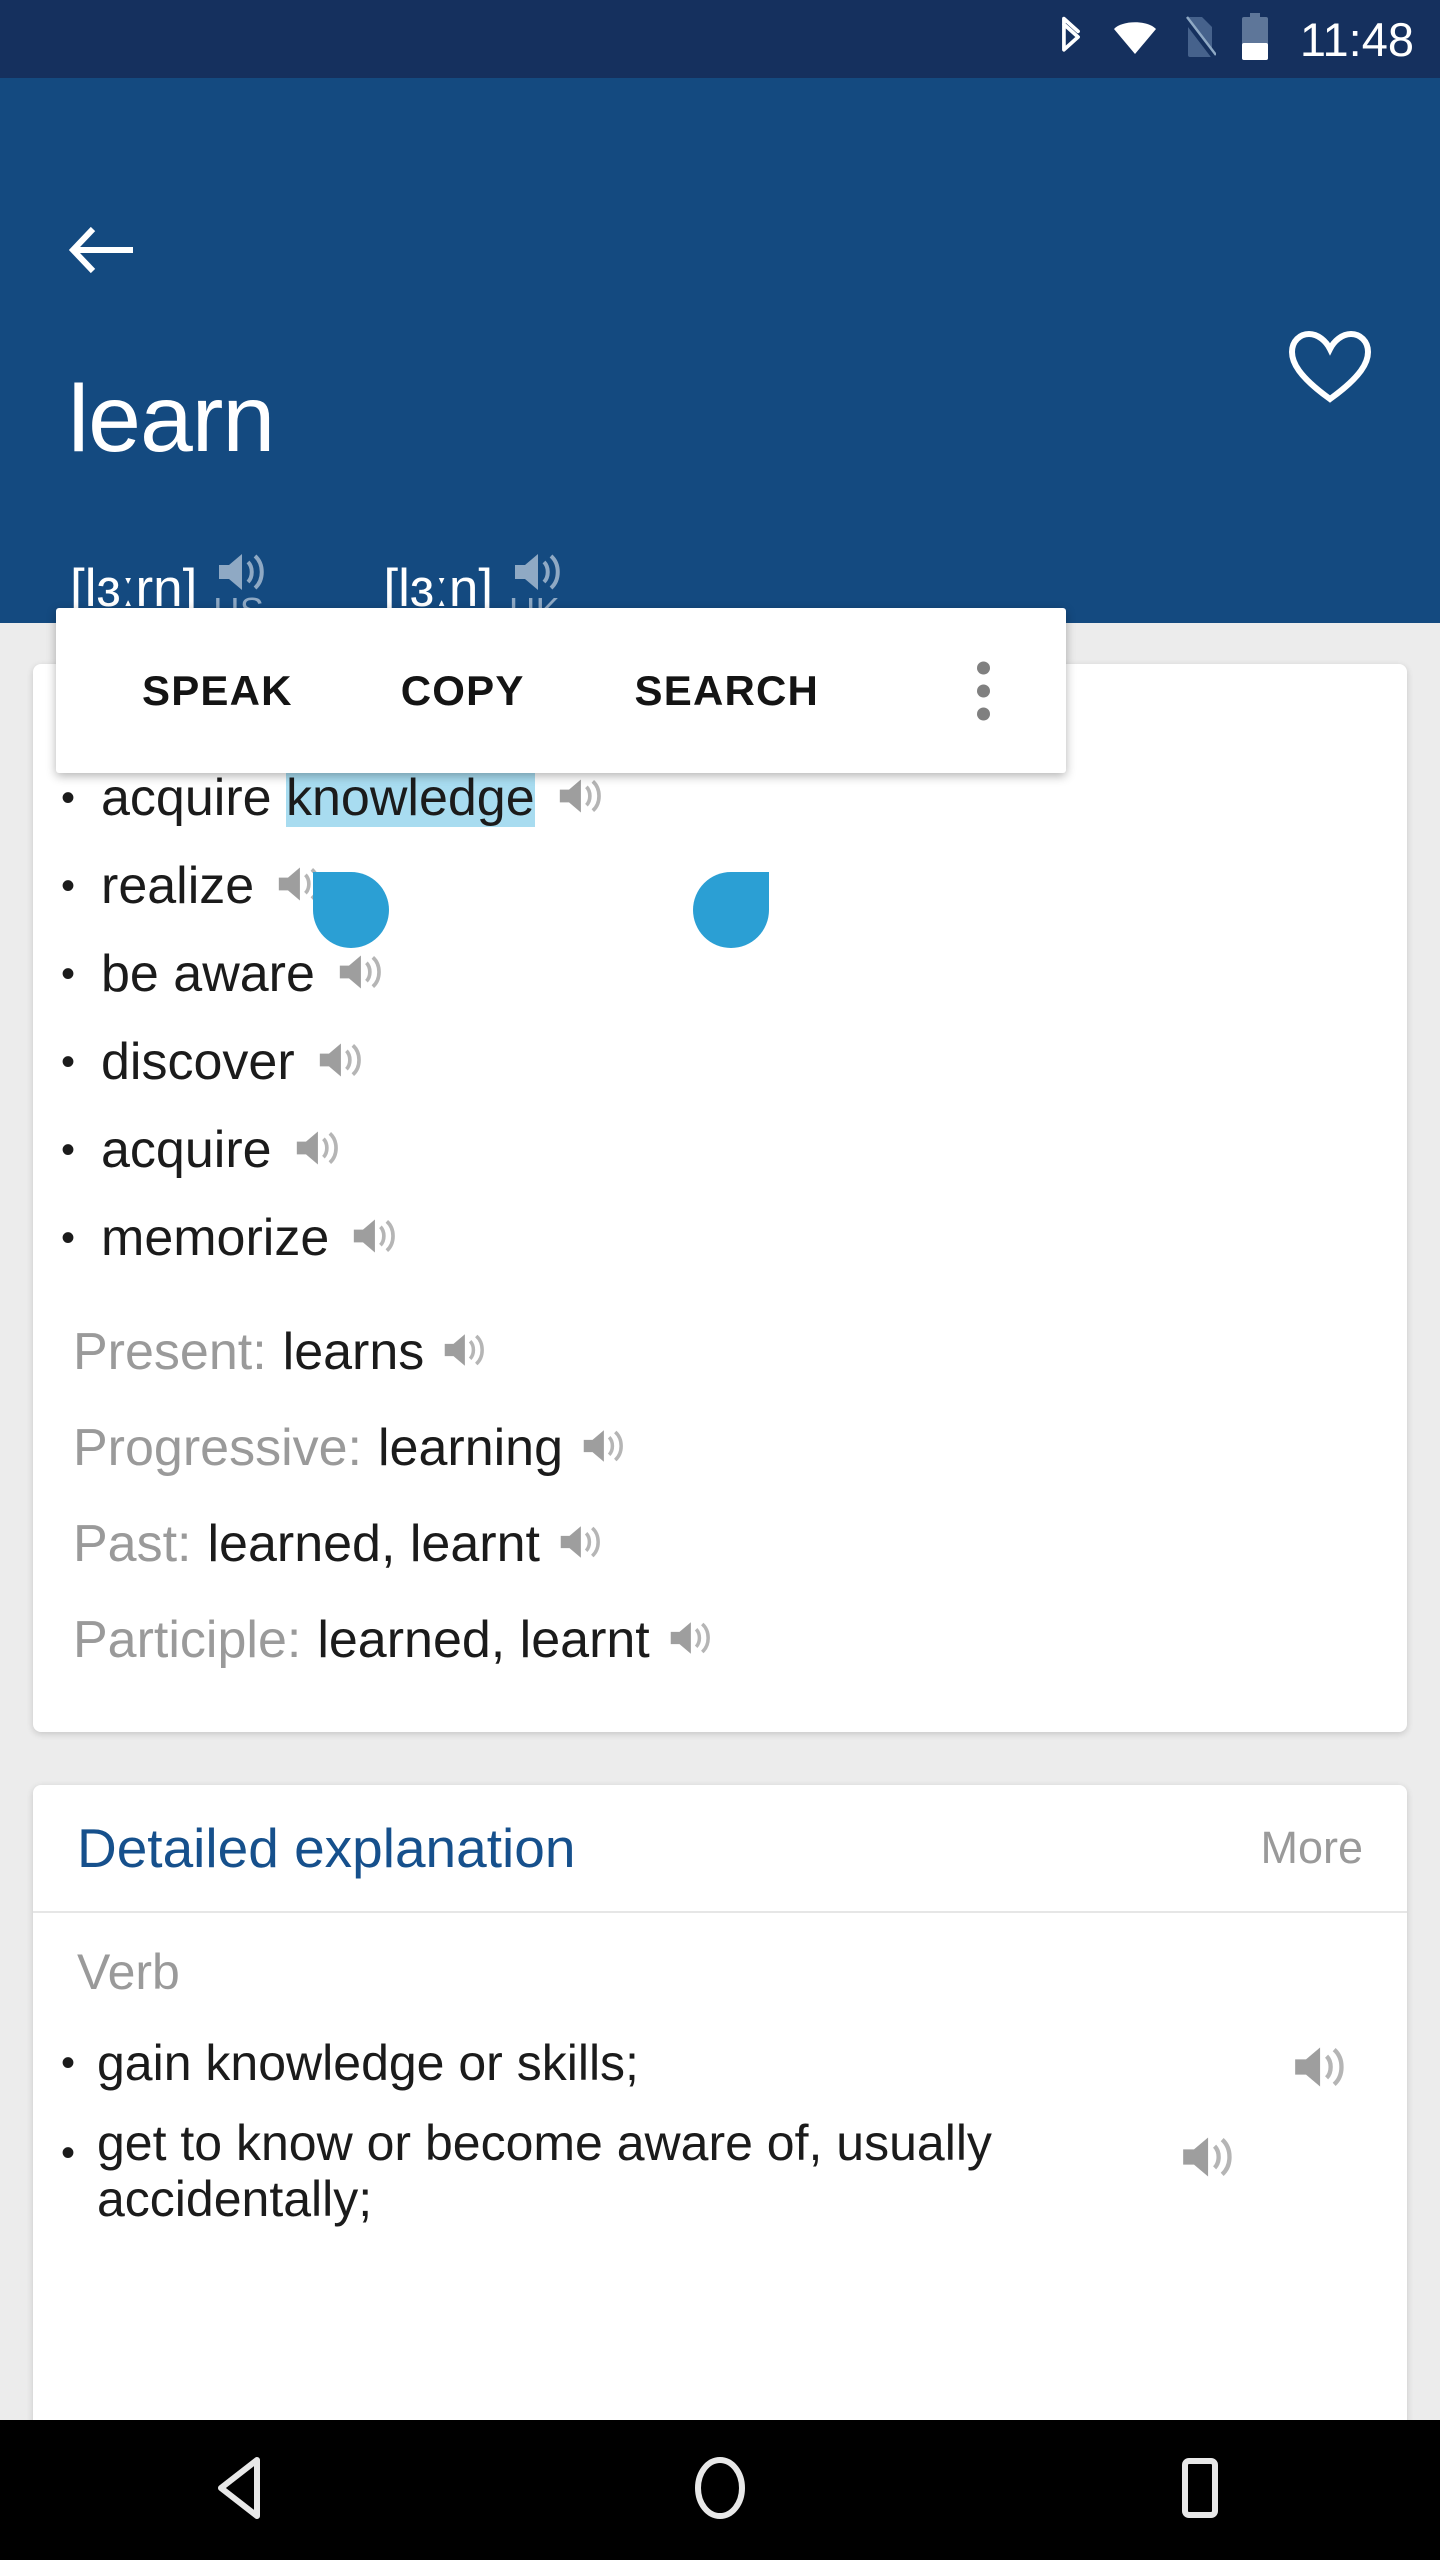 The height and width of the screenshot is (2560, 1440). Describe the element at coordinates (128, 1972) in the screenshot. I see `detailed-pos-label: Verb` at that location.